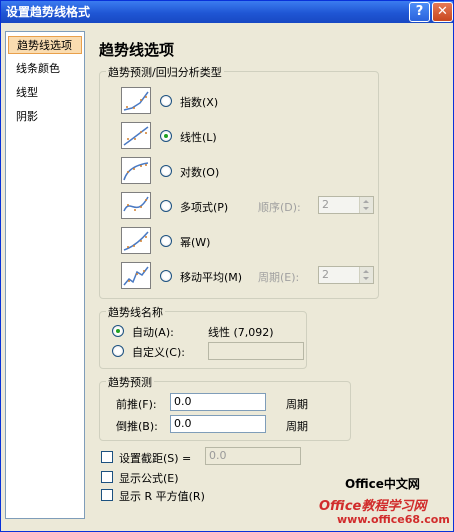 The height and width of the screenshot is (532, 454). What do you see at coordinates (135, 312) in the screenshot?
I see `trendline-name-group-label: 趋势线名称` at bounding box center [135, 312].